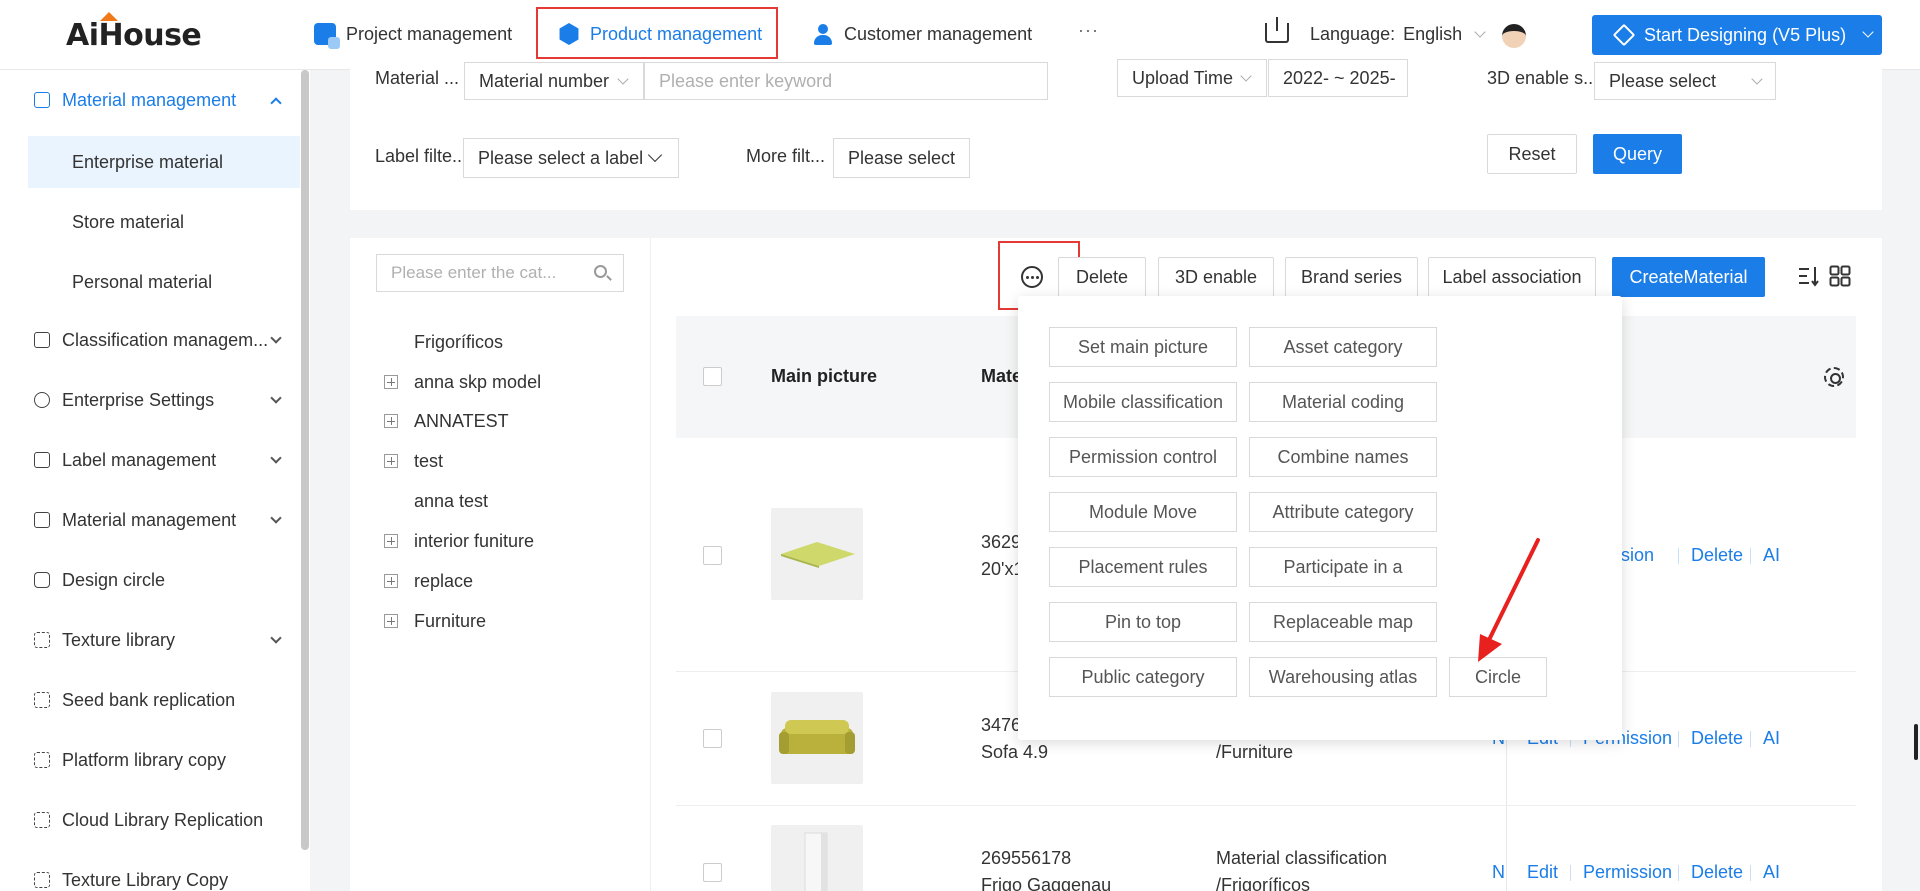 Image resolution: width=1920 pixels, height=891 pixels. Describe the element at coordinates (164, 162) in the screenshot. I see `sidebar-item-enterprise-material: Enterprise material` at that location.